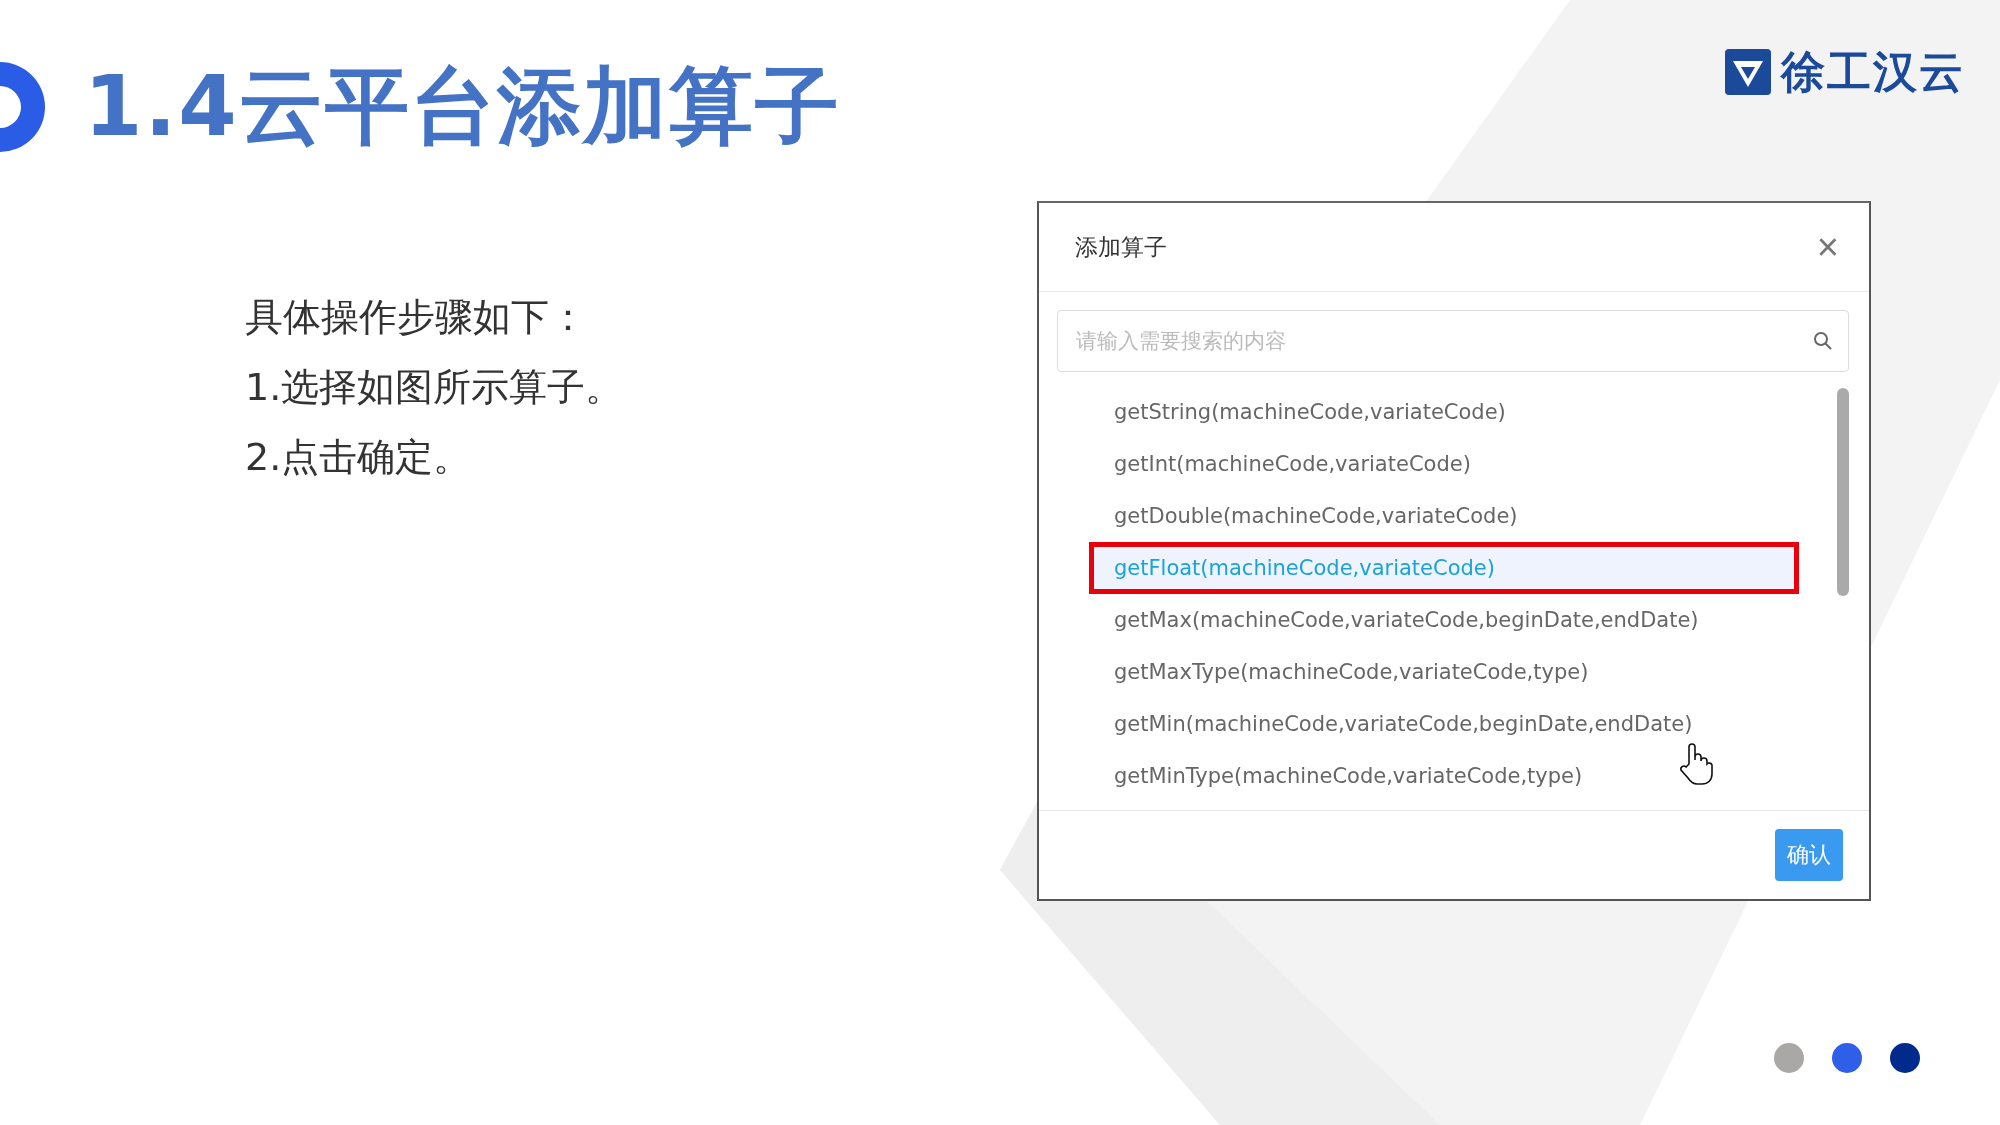 This screenshot has width=2000, height=1125. I want to click on search-icon, so click(1823, 341).